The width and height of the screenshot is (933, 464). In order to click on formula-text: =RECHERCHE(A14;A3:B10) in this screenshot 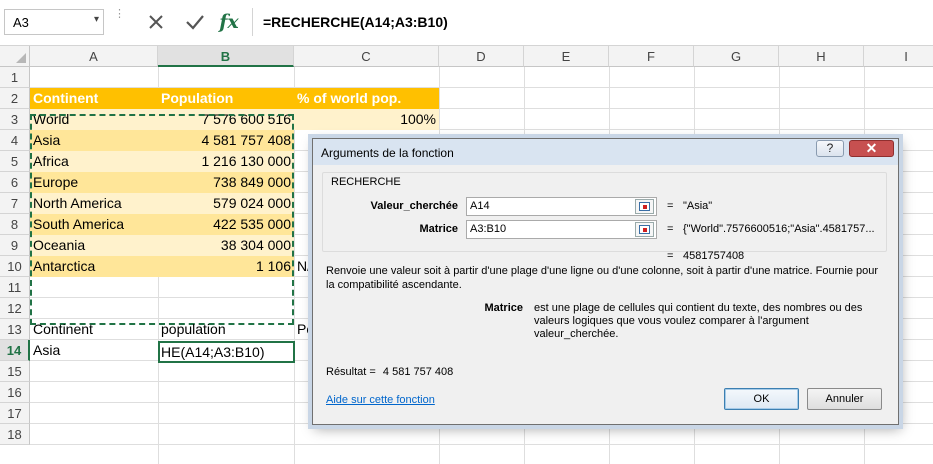, I will do `click(355, 22)`.